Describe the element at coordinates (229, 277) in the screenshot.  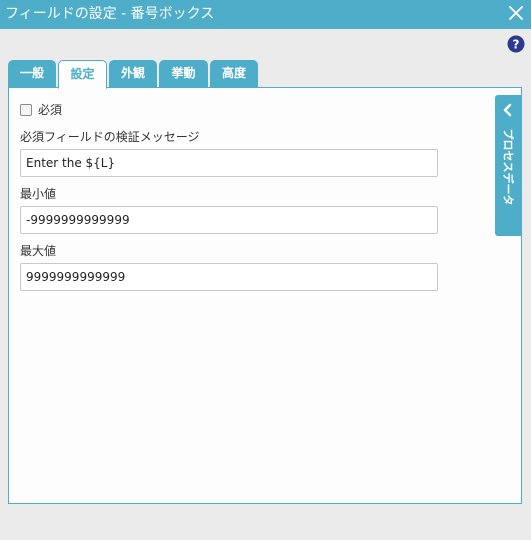
I see `max-value-input: 9999999999999` at that location.